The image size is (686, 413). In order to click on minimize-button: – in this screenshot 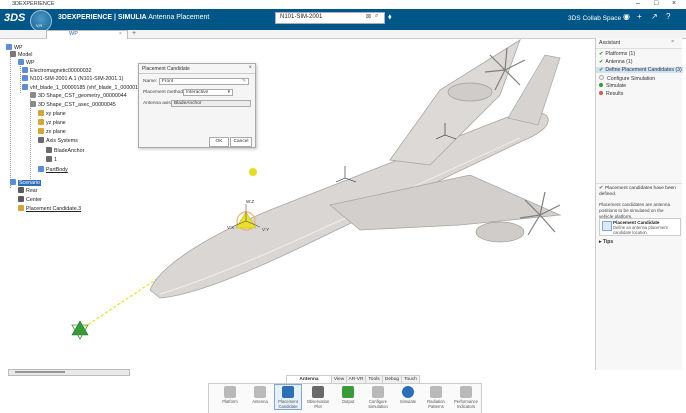, I will do `click(638, 3)`.